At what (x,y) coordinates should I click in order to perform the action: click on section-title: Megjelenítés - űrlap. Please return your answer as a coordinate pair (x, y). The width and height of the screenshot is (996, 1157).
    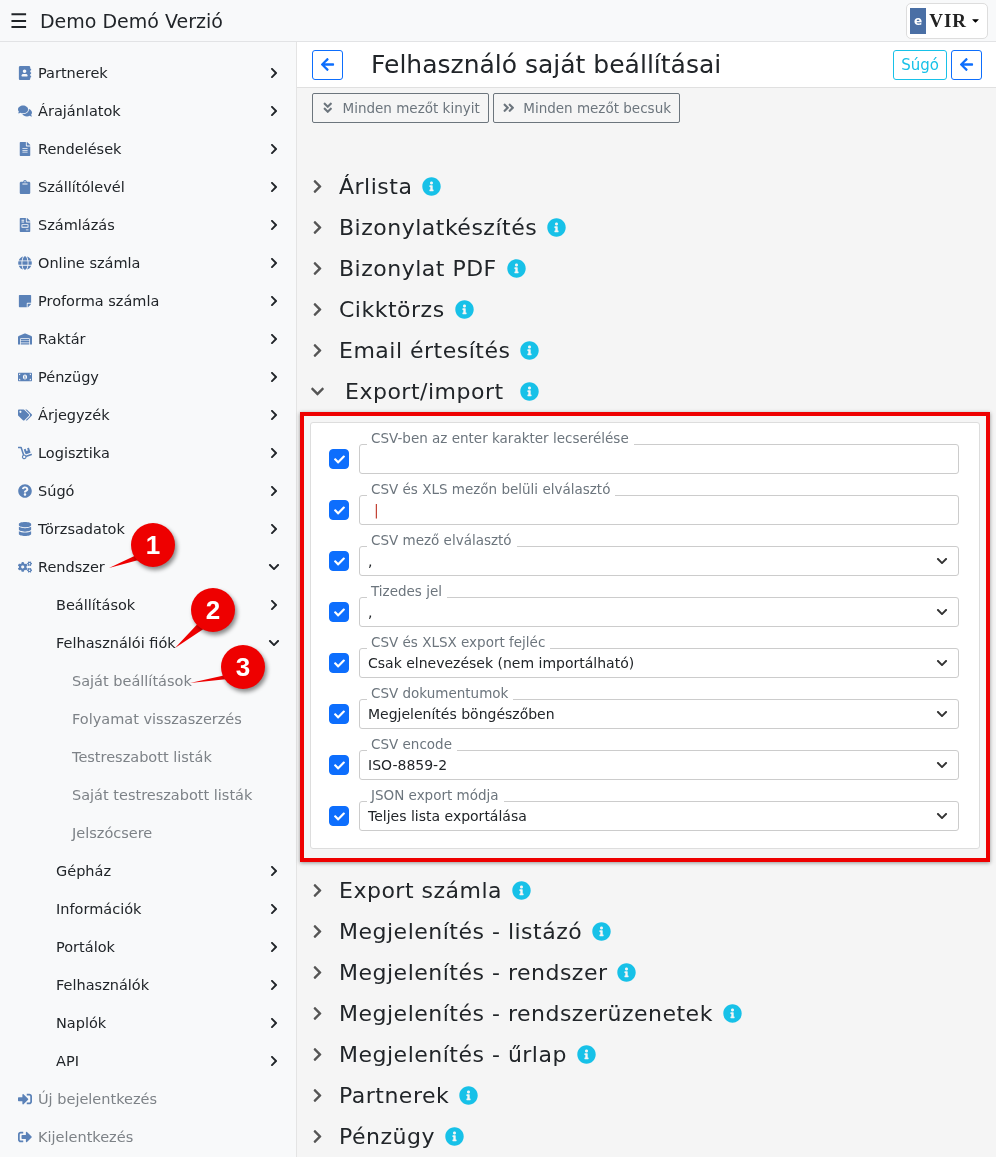
    Looking at the image, I should click on (453, 1054).